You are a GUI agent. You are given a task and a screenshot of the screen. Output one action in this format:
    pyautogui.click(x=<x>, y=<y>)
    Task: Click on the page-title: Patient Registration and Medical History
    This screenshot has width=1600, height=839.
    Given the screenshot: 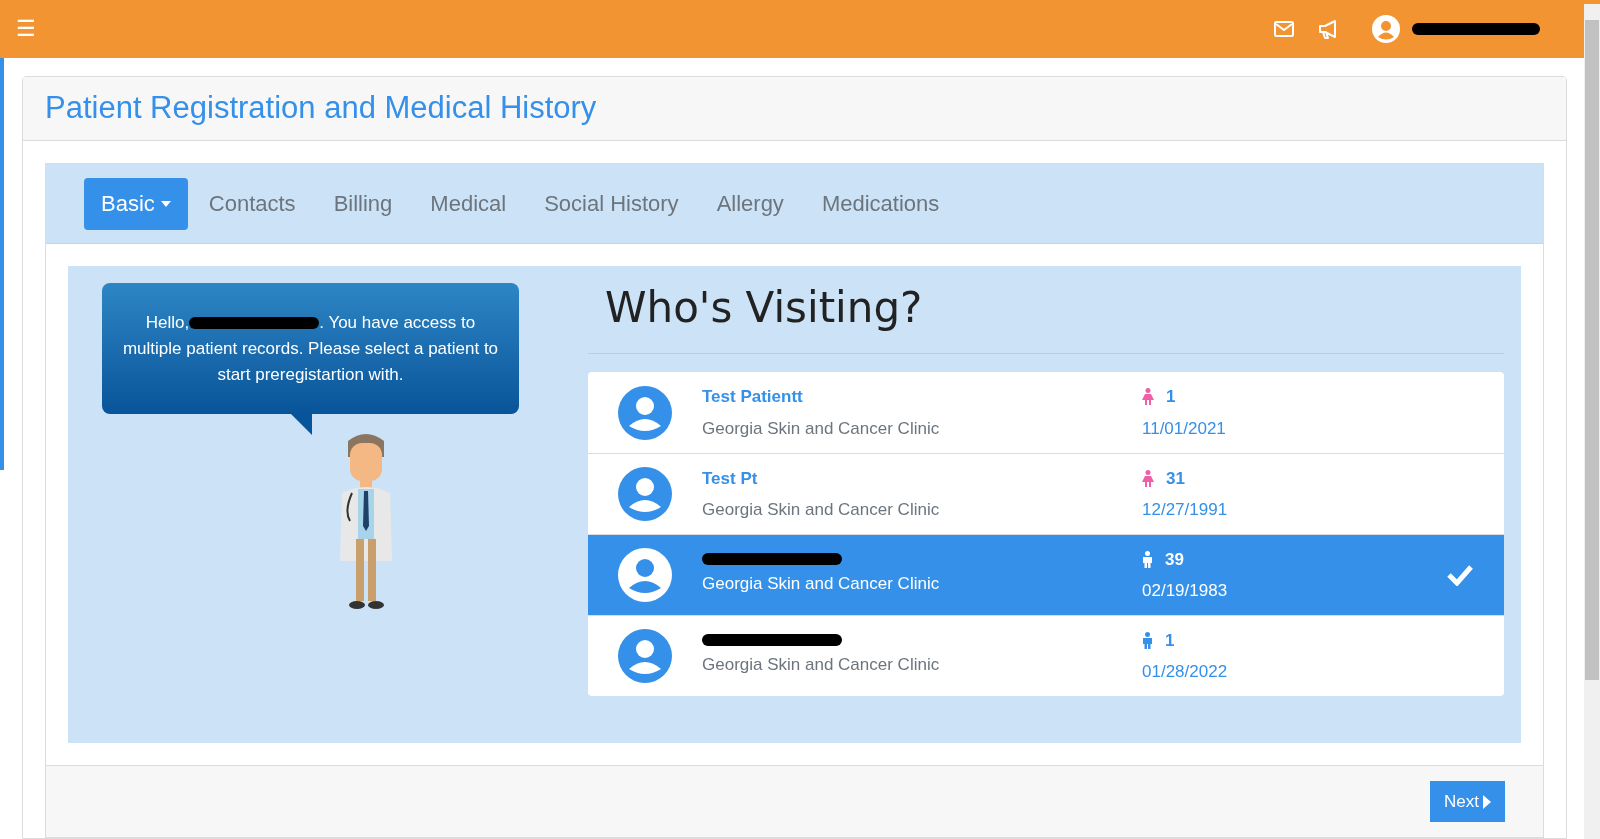 What is the action you would take?
    pyautogui.click(x=321, y=108)
    